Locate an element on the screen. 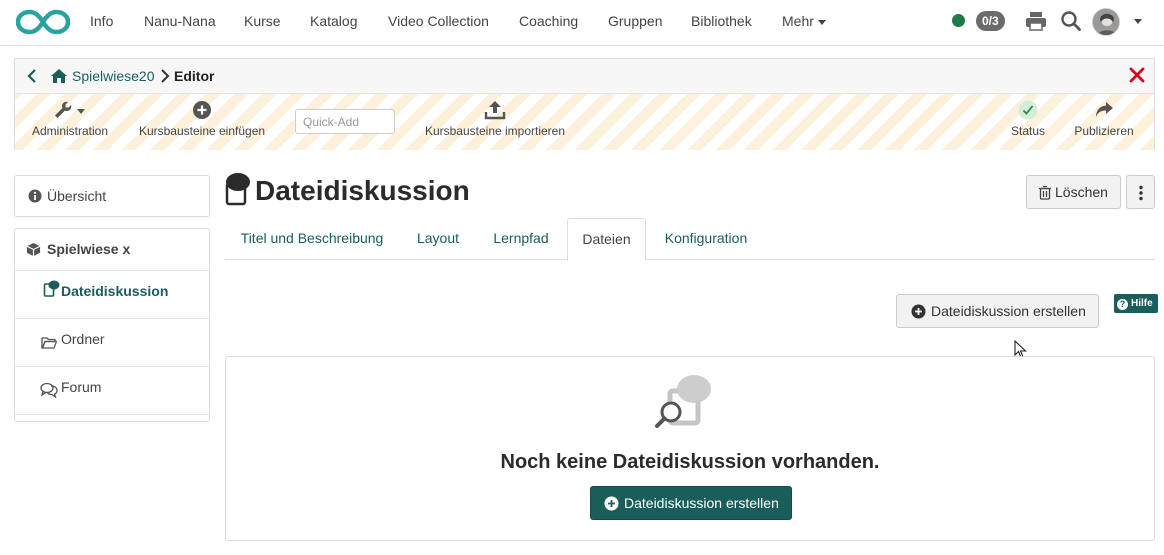 The height and width of the screenshot is (555, 1164). status-button: Status is located at coordinates (1028, 122).